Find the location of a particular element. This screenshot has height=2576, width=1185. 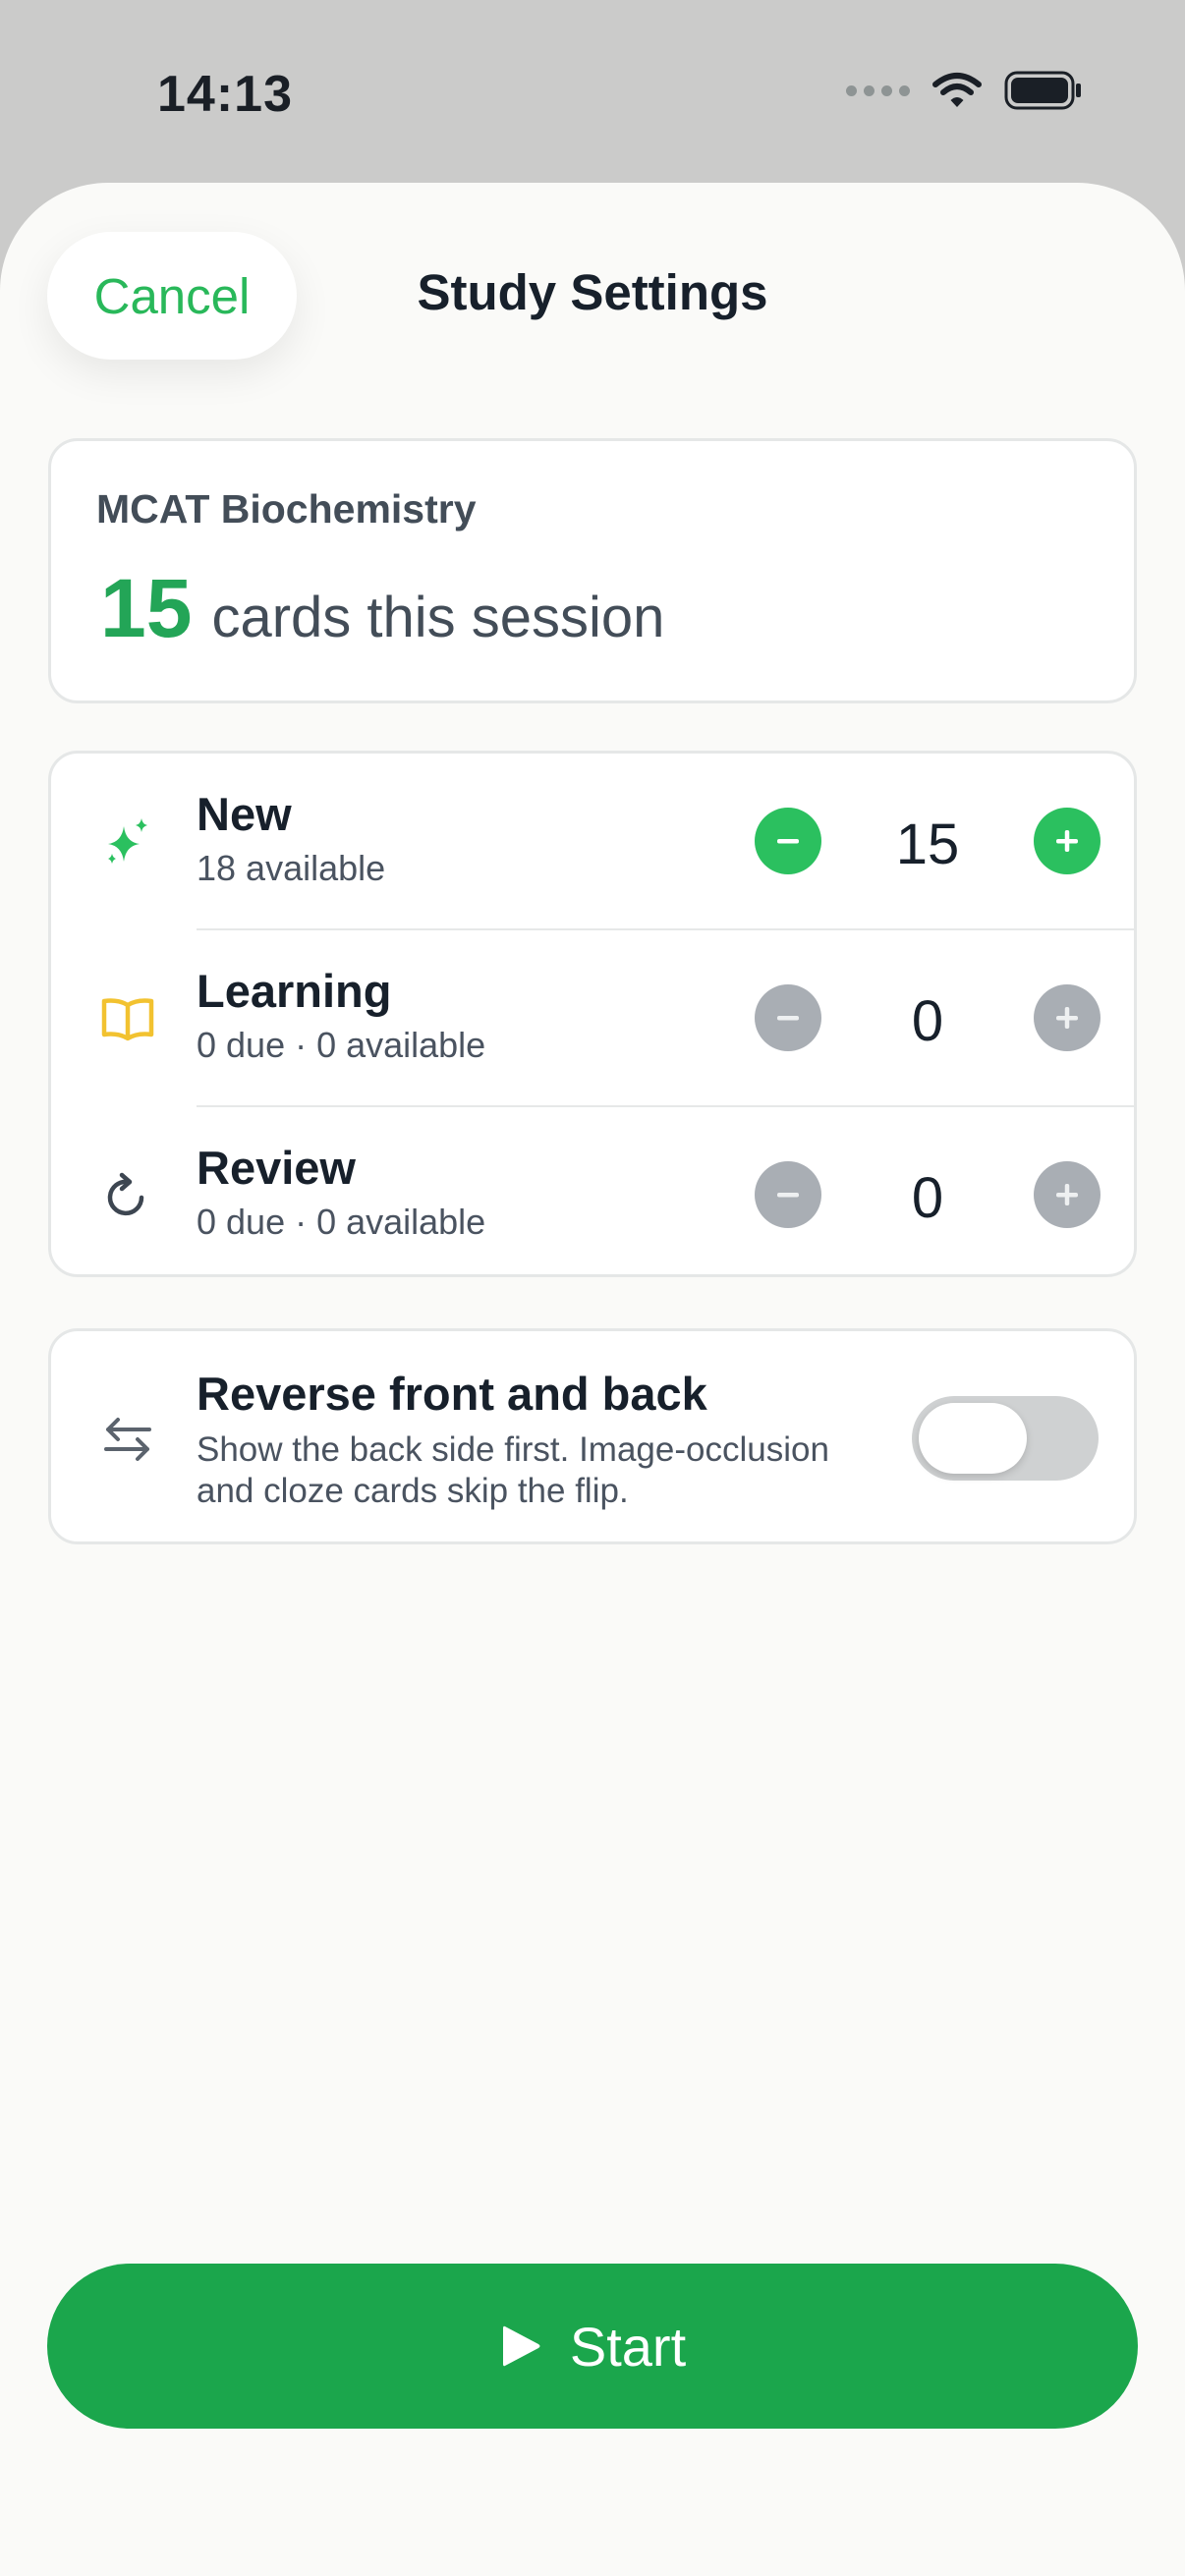

count-row-availability: 18 available is located at coordinates (291, 868).